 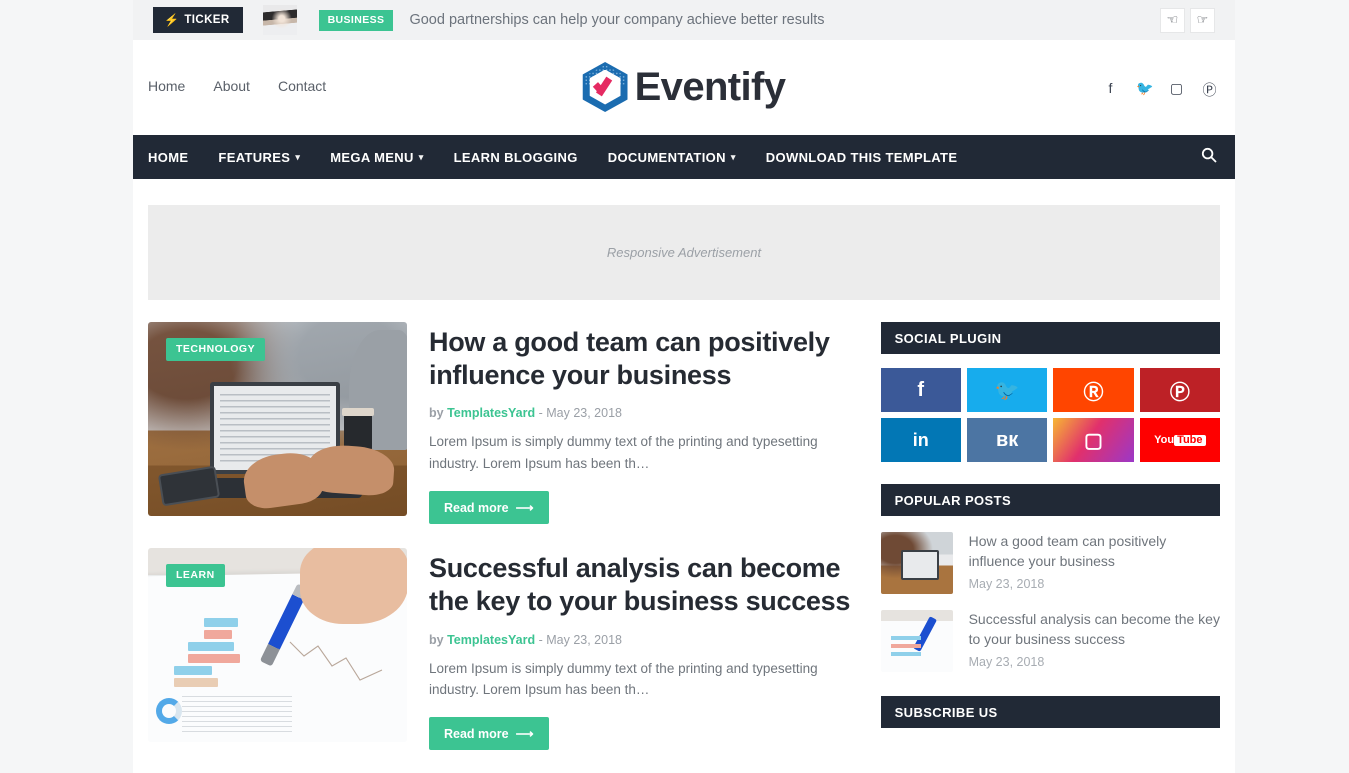 What do you see at coordinates (1202, 20) in the screenshot?
I see `ticker-next-button: ☞` at bounding box center [1202, 20].